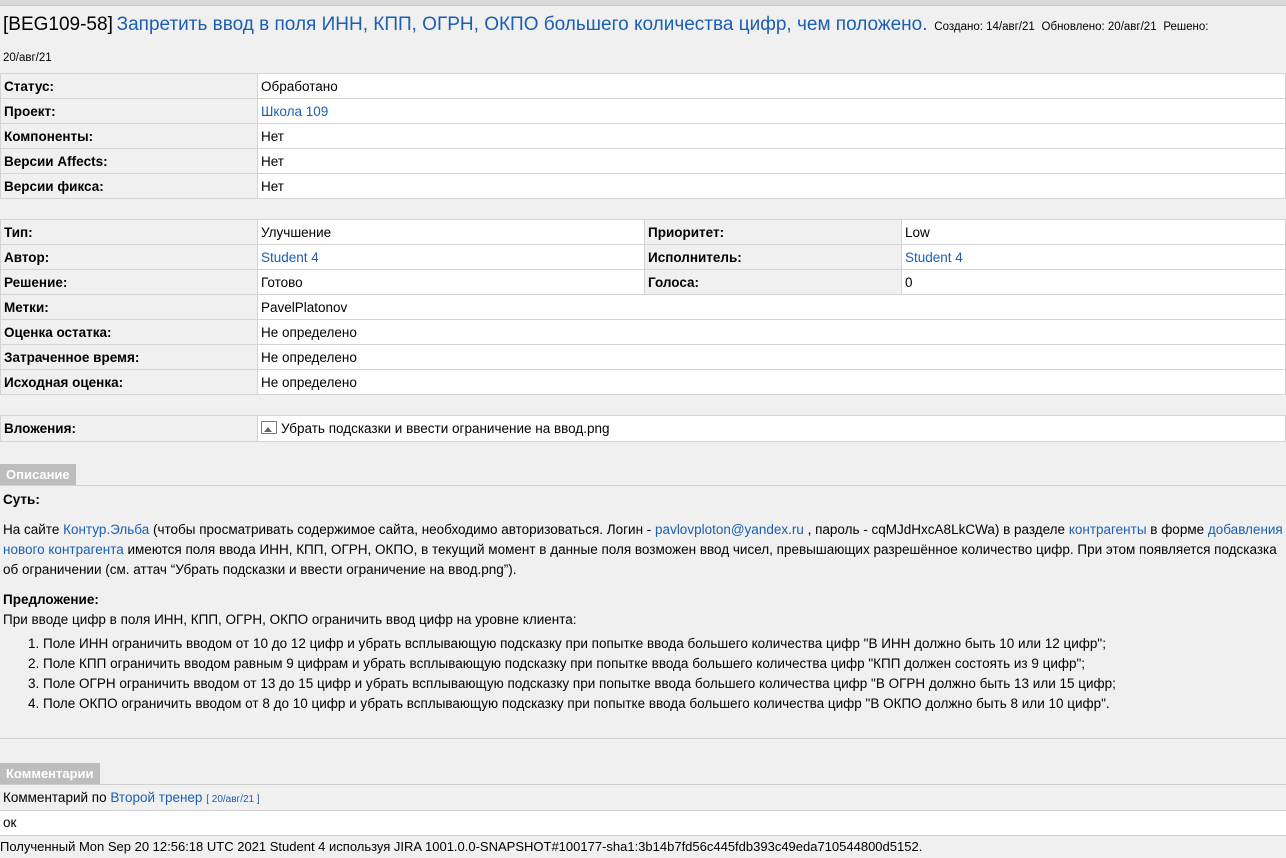 This screenshot has width=1286, height=858. I want to click on field-row-status: Статус: Обработано, so click(643, 86).